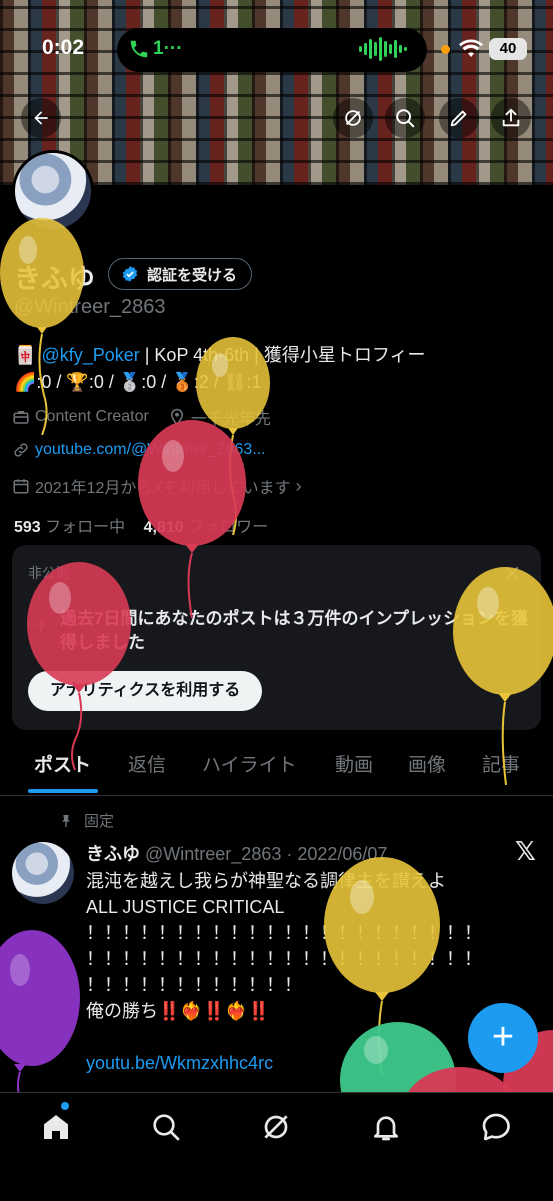 The image size is (553, 1201). What do you see at coordinates (21, 417) in the screenshot?
I see `briefcase-icon` at bounding box center [21, 417].